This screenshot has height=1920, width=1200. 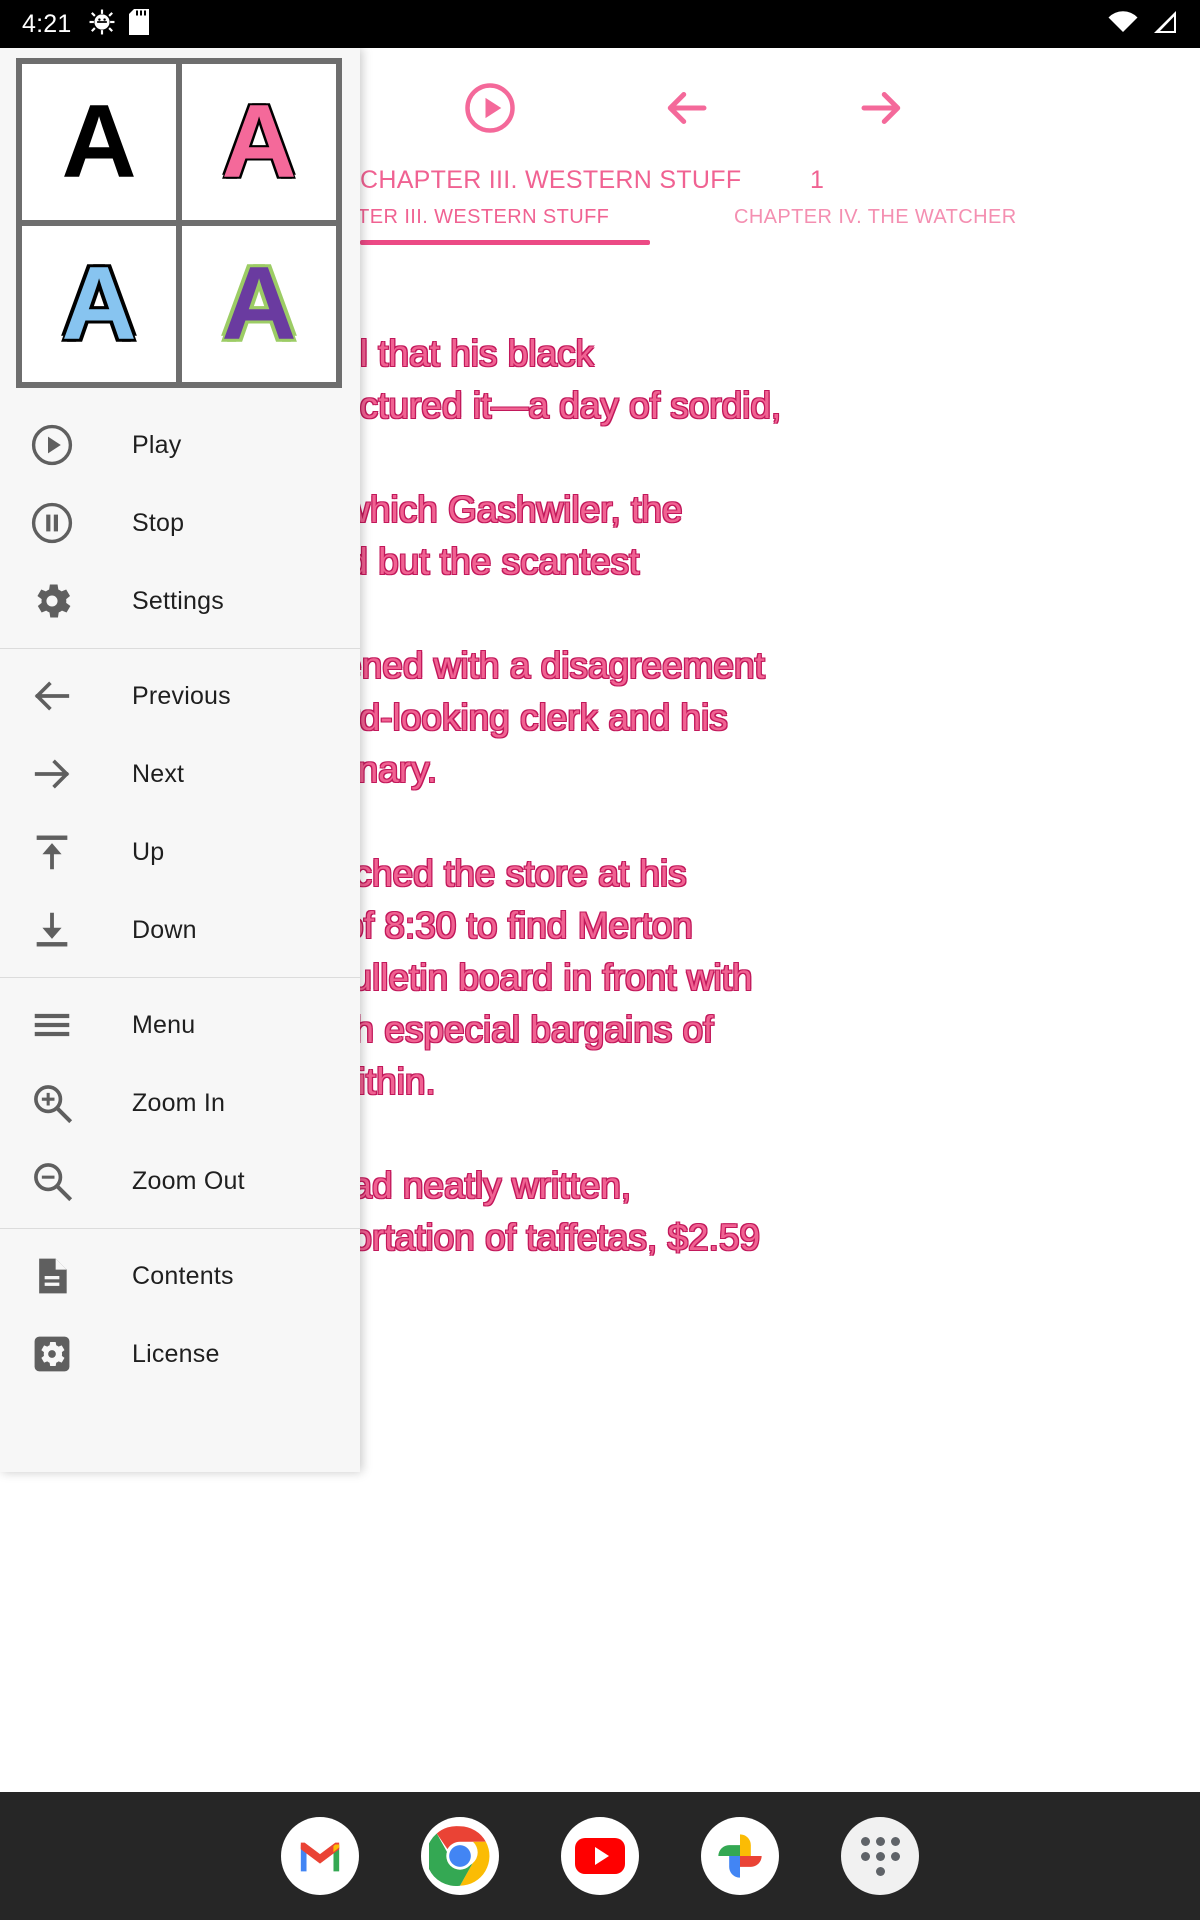 I want to click on pause-circle-icon, so click(x=52, y=523).